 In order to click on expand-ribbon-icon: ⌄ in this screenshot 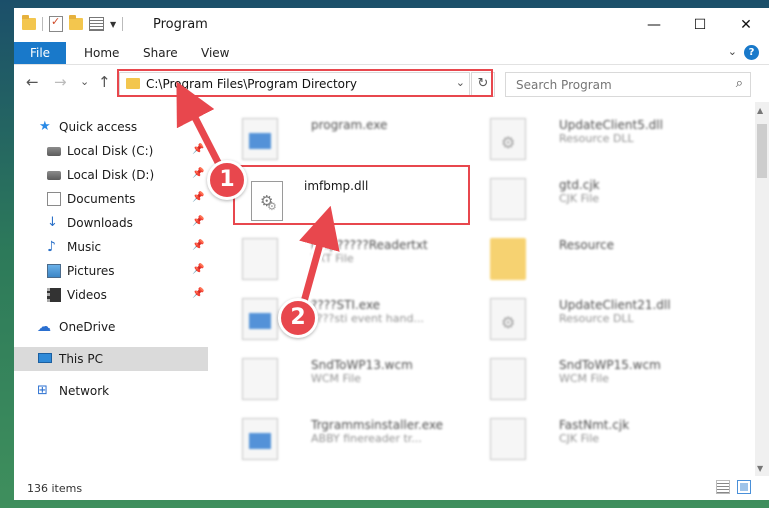, I will do `click(732, 51)`.